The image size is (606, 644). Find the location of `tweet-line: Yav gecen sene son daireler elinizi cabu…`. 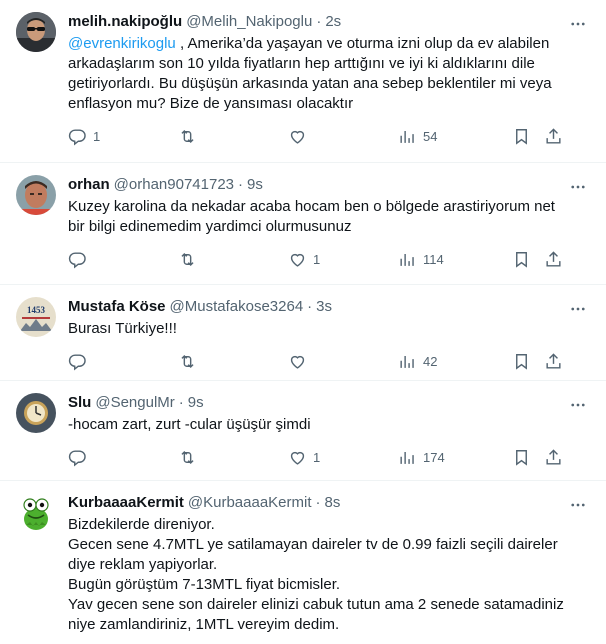

tweet-line: Yav gecen sene son daireler elinizi cabu… is located at coordinates (316, 614).